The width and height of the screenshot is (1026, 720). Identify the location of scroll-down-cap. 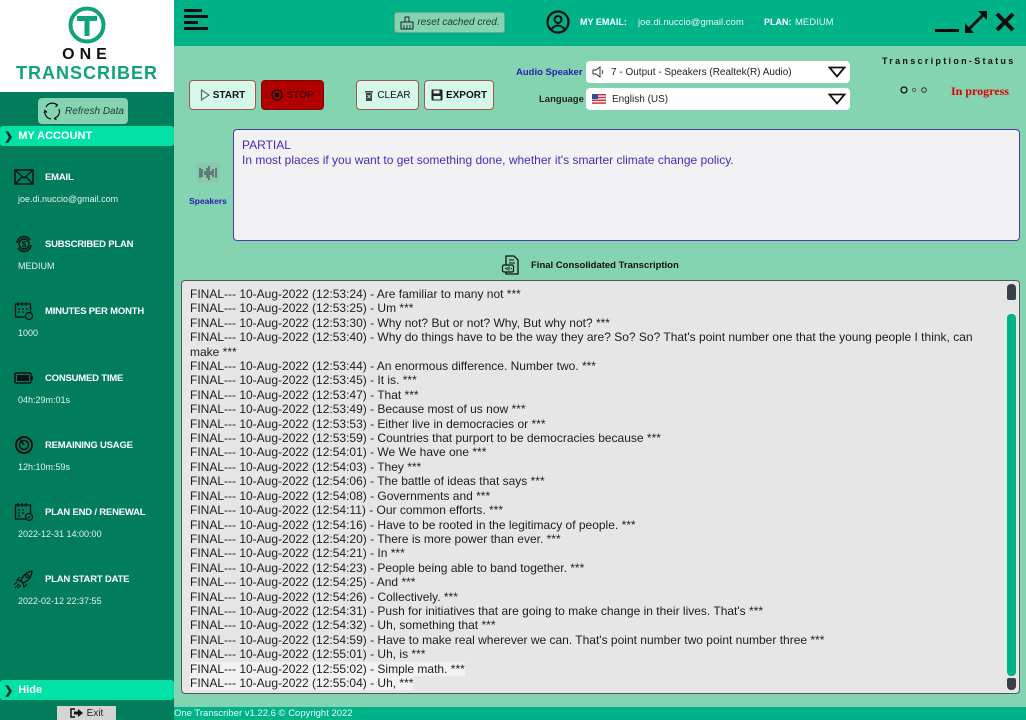
(1011, 684).